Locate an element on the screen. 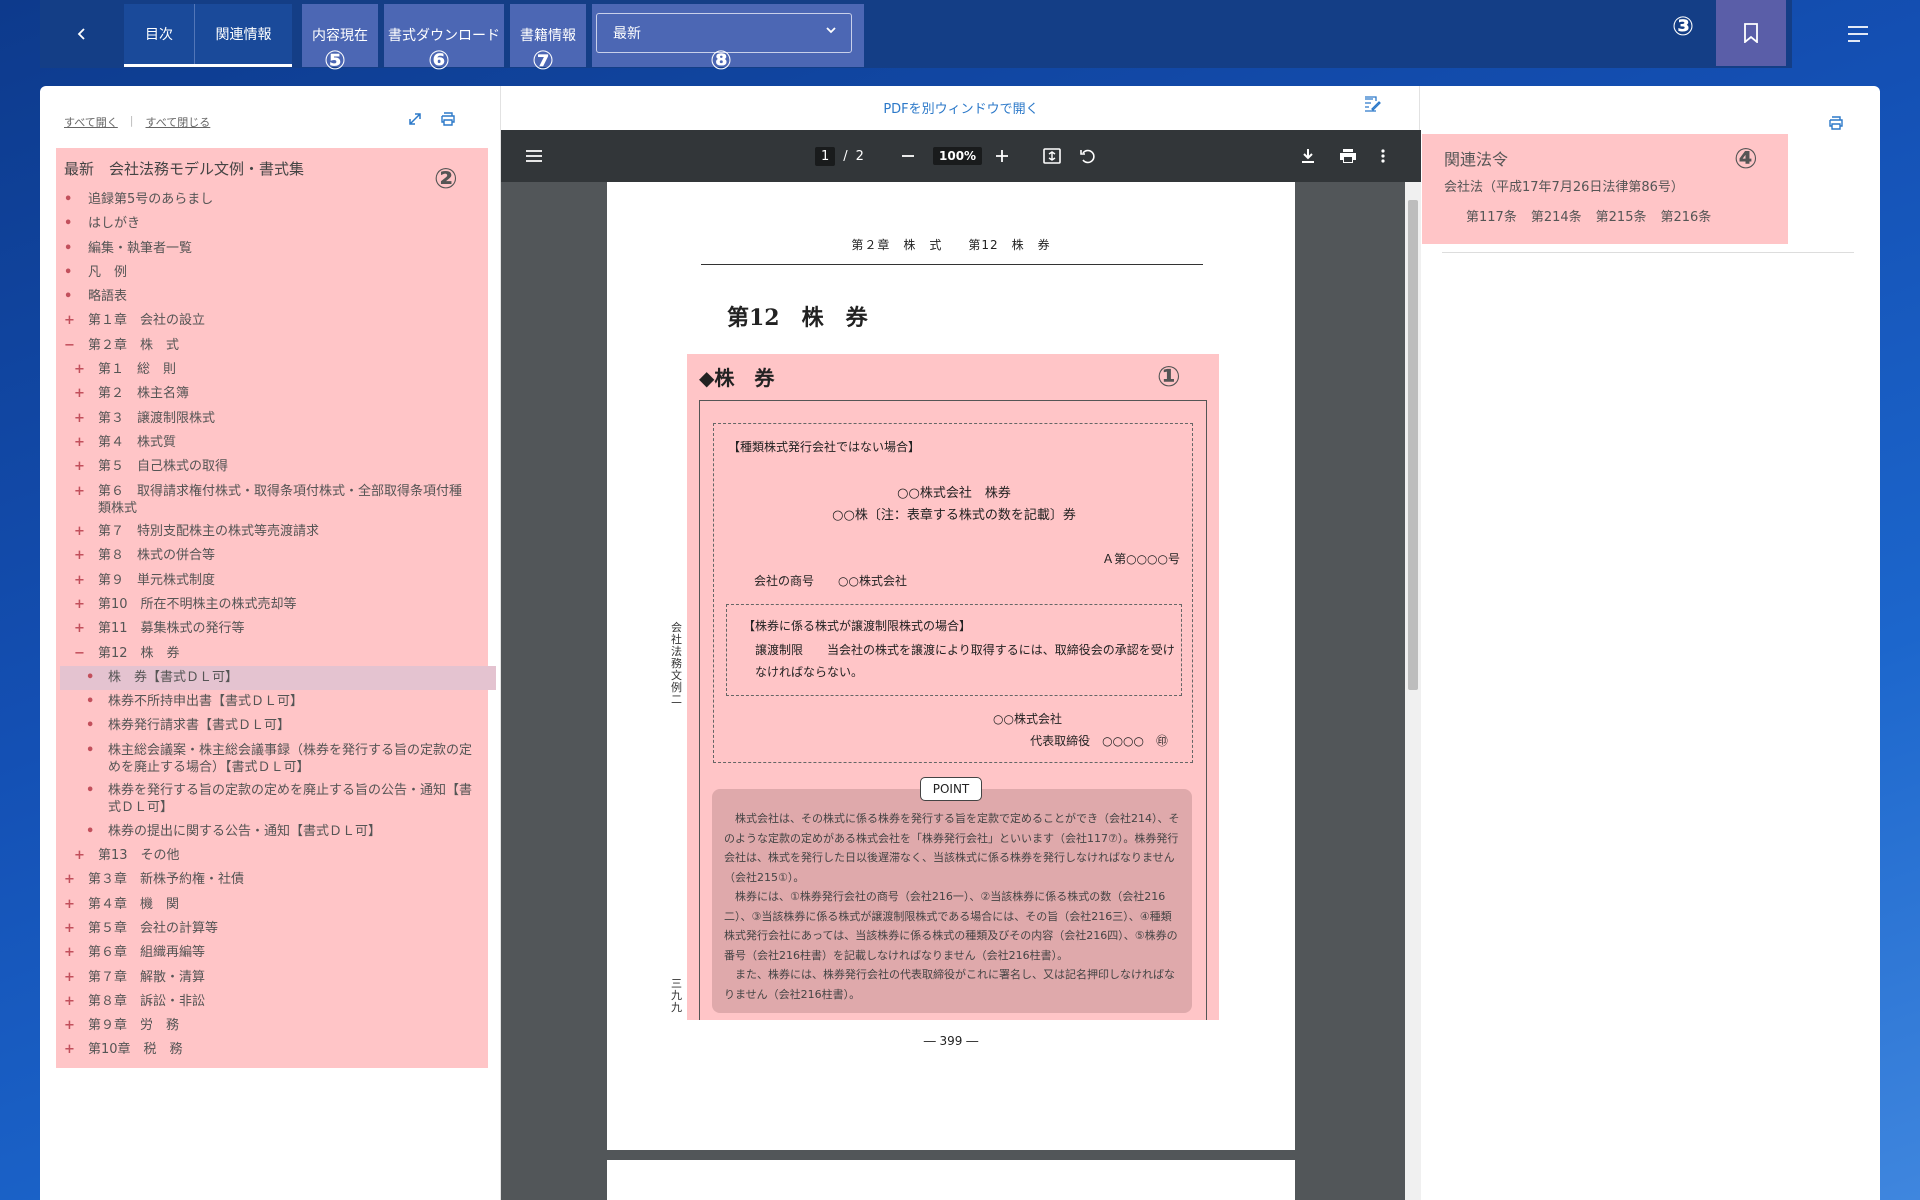  article-link: 第216条 is located at coordinates (1685, 215).